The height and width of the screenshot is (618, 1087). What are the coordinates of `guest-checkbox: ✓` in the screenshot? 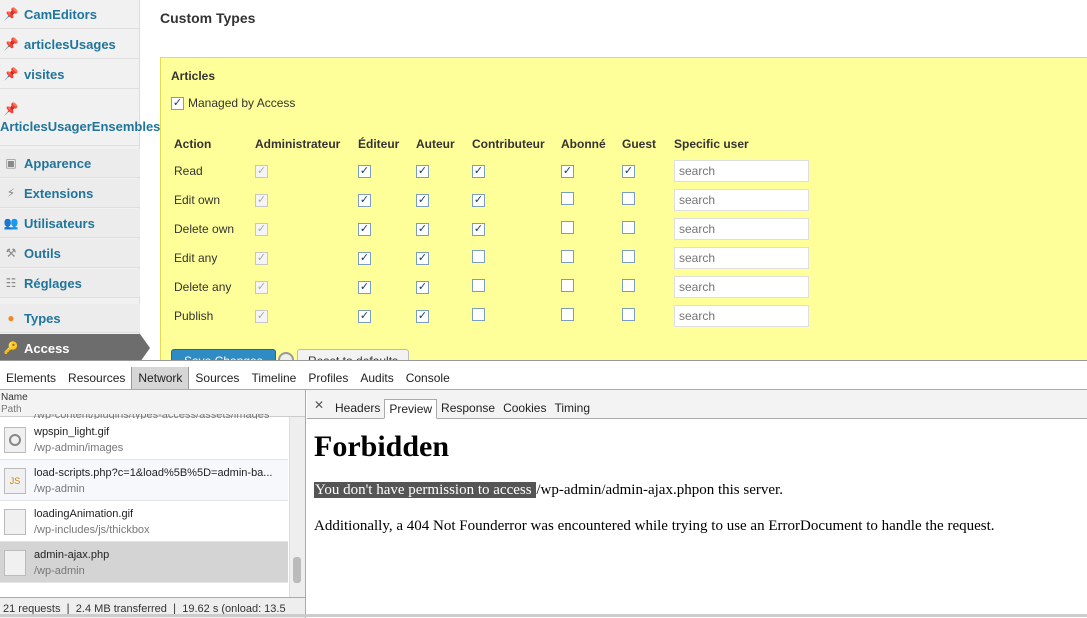 It's located at (628, 171).